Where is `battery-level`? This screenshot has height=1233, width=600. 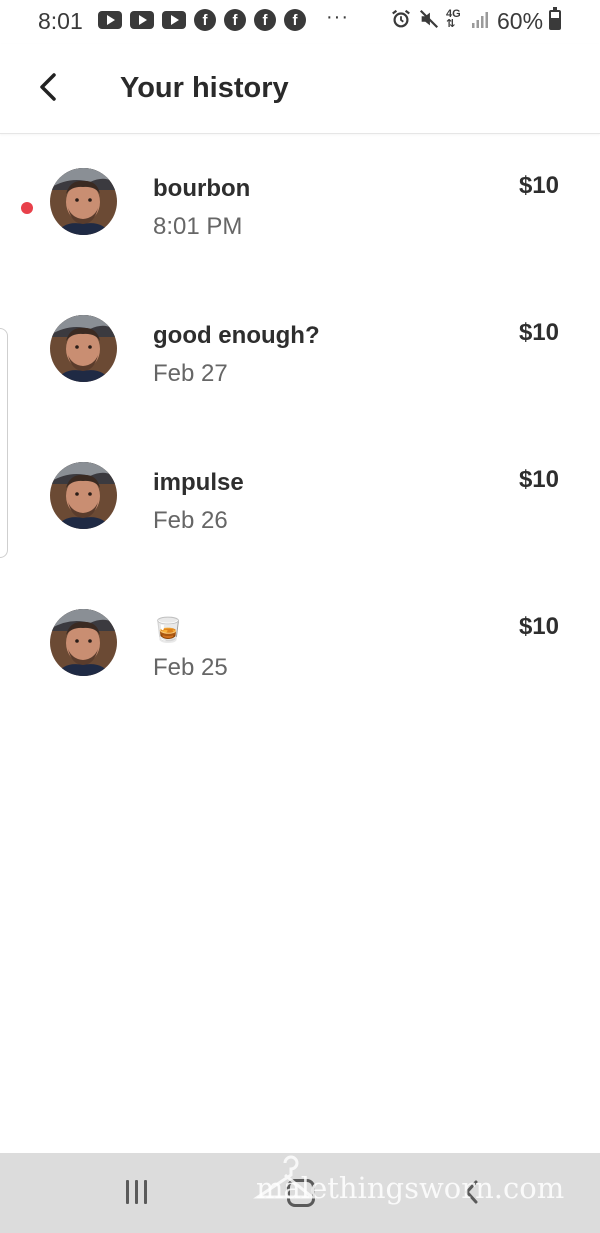 battery-level is located at coordinates (555, 23).